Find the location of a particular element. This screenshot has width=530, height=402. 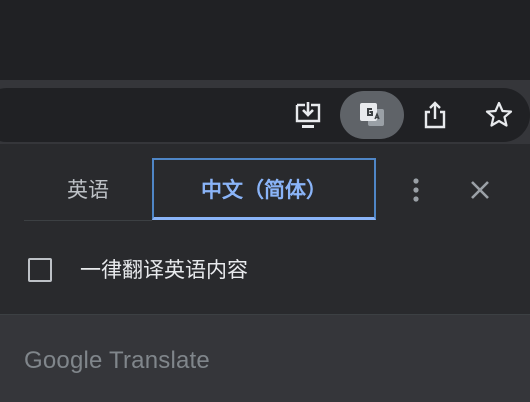

bookmark-star-icon is located at coordinates (499, 114).